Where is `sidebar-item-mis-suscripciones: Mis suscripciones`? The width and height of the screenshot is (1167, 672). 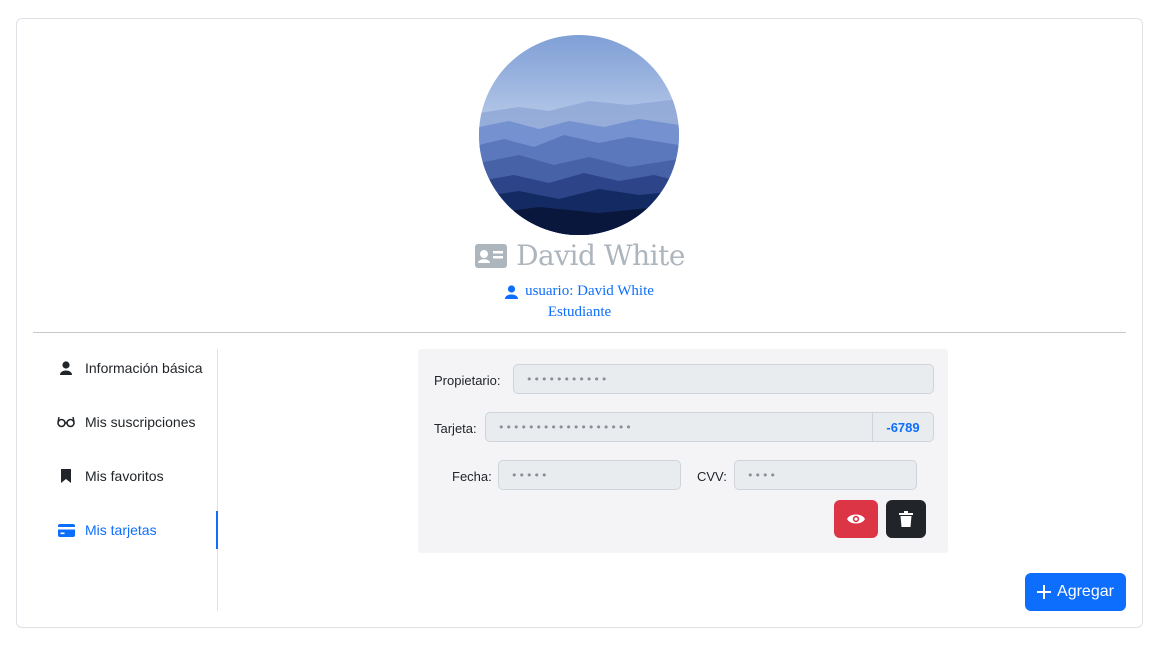 sidebar-item-mis-suscripciones: Mis suscripciones is located at coordinates (125, 422).